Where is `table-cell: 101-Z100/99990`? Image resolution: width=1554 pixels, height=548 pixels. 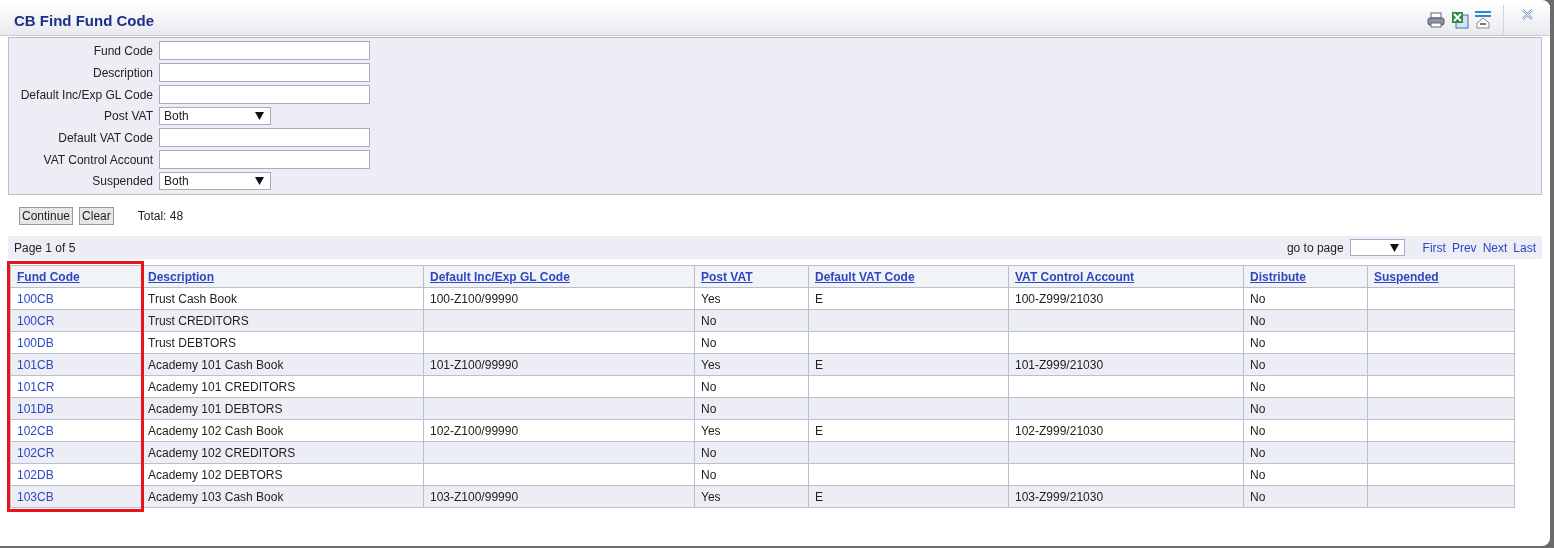 table-cell: 101-Z100/99990 is located at coordinates (559, 364).